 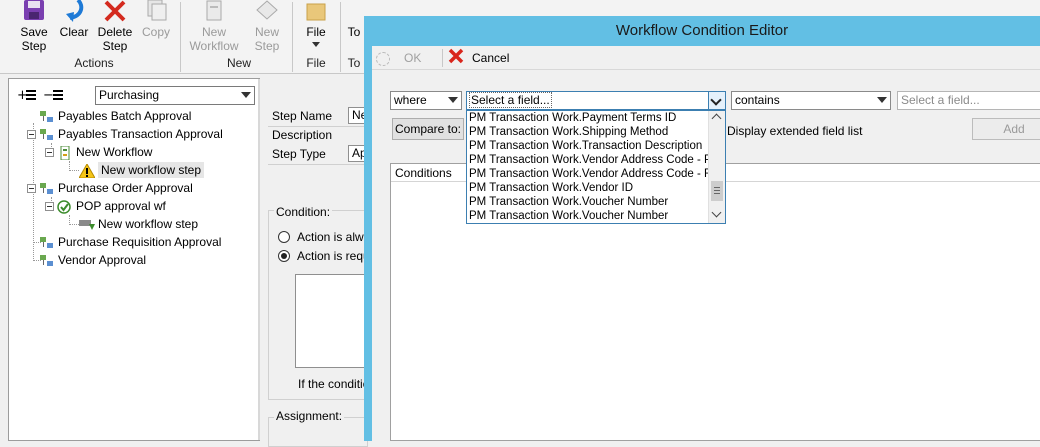 I want to click on tree-node-pop-approval-wf: POP approval wf, so click(x=105, y=206).